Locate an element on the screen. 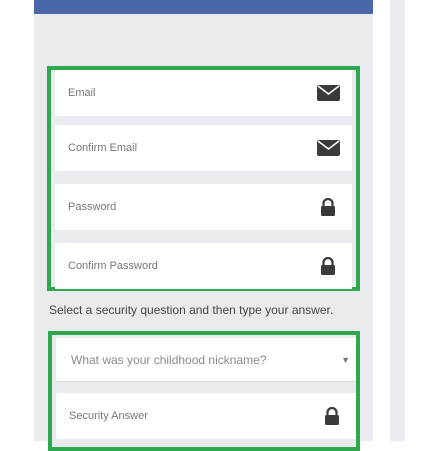  confirm-password-field: Confirm Password is located at coordinates (203, 266).